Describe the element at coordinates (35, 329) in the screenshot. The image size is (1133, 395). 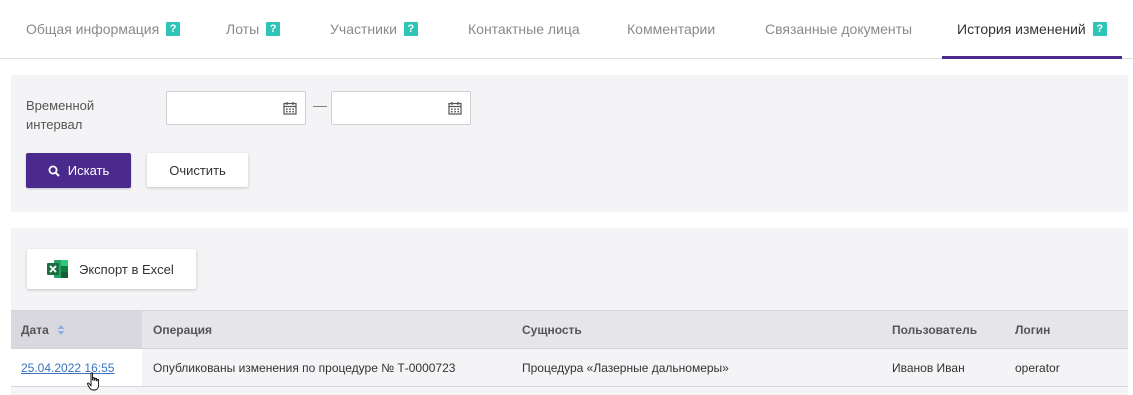
I see `column-header-label: Дата` at that location.